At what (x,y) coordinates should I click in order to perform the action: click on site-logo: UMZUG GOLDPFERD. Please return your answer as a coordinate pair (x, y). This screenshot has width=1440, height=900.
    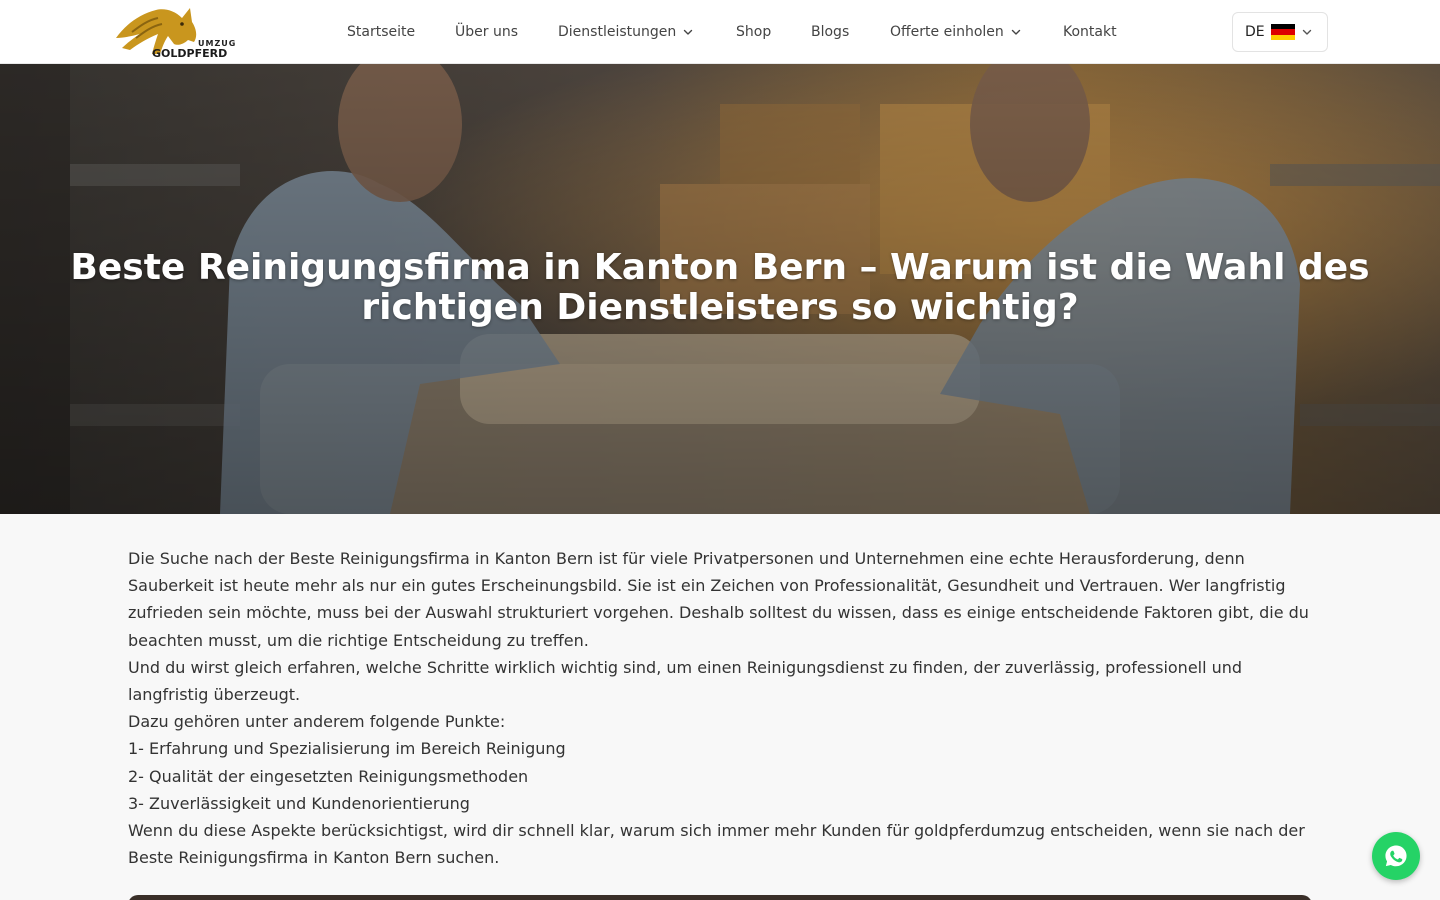
    Looking at the image, I should click on (174, 32).